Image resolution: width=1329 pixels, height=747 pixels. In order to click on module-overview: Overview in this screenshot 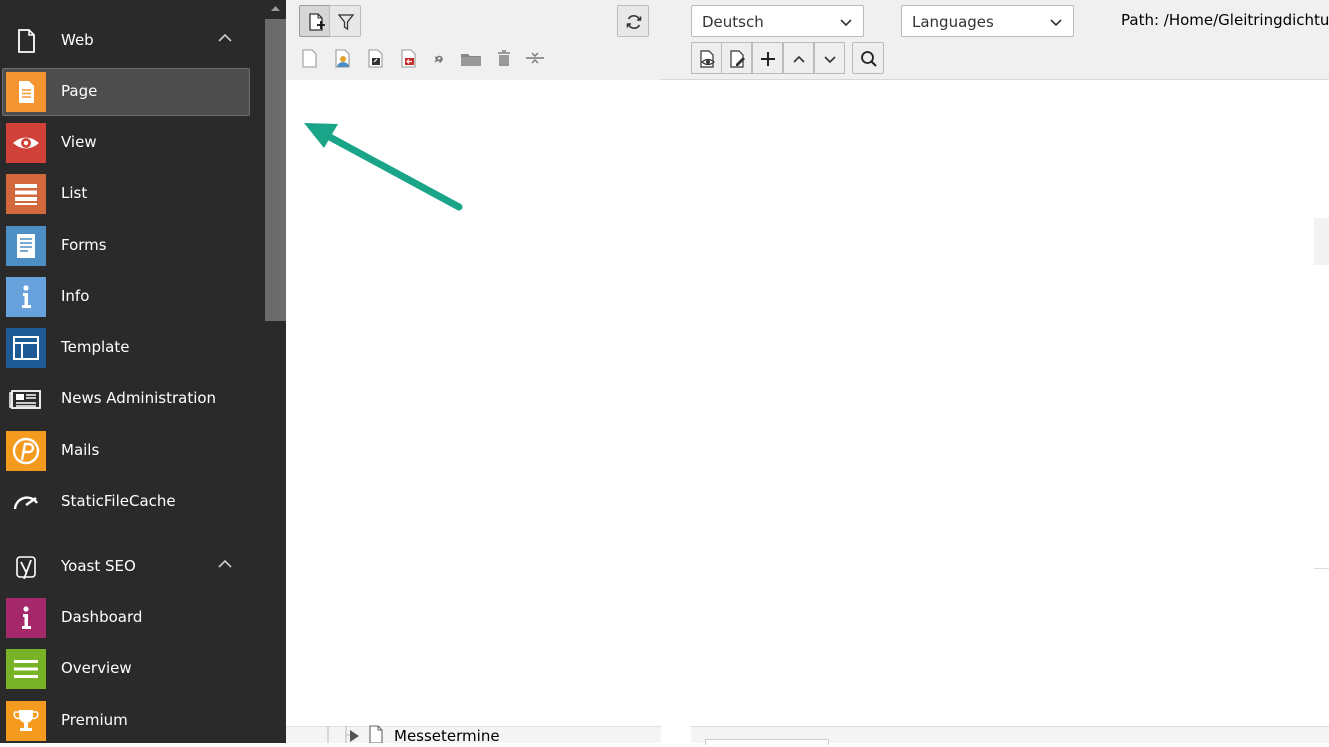, I will do `click(132, 668)`.